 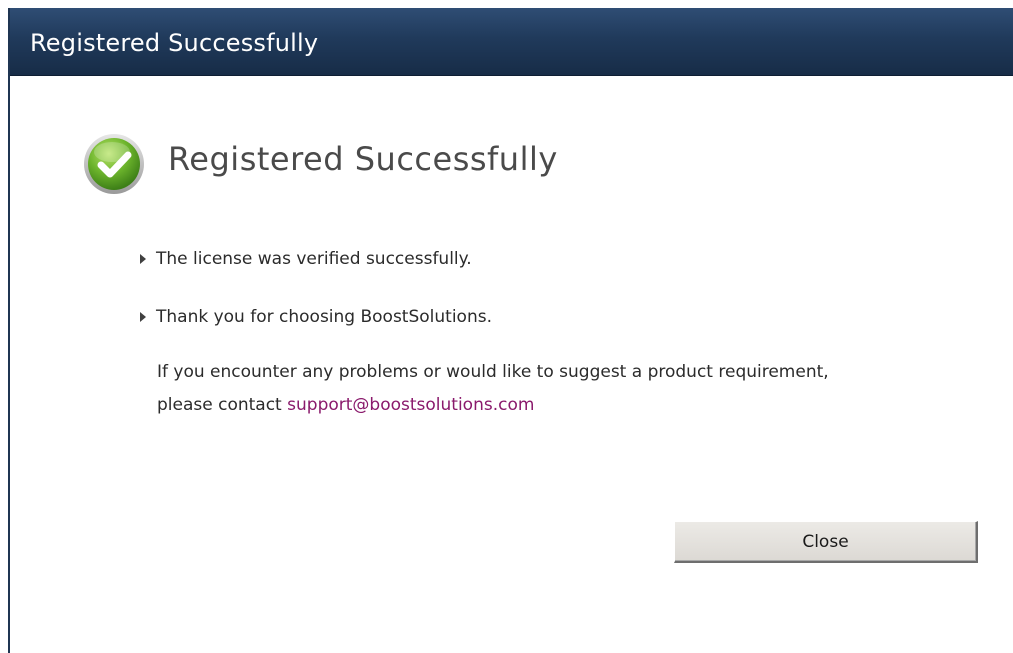 I want to click on contact-prefix: please contact, so click(x=222, y=405).